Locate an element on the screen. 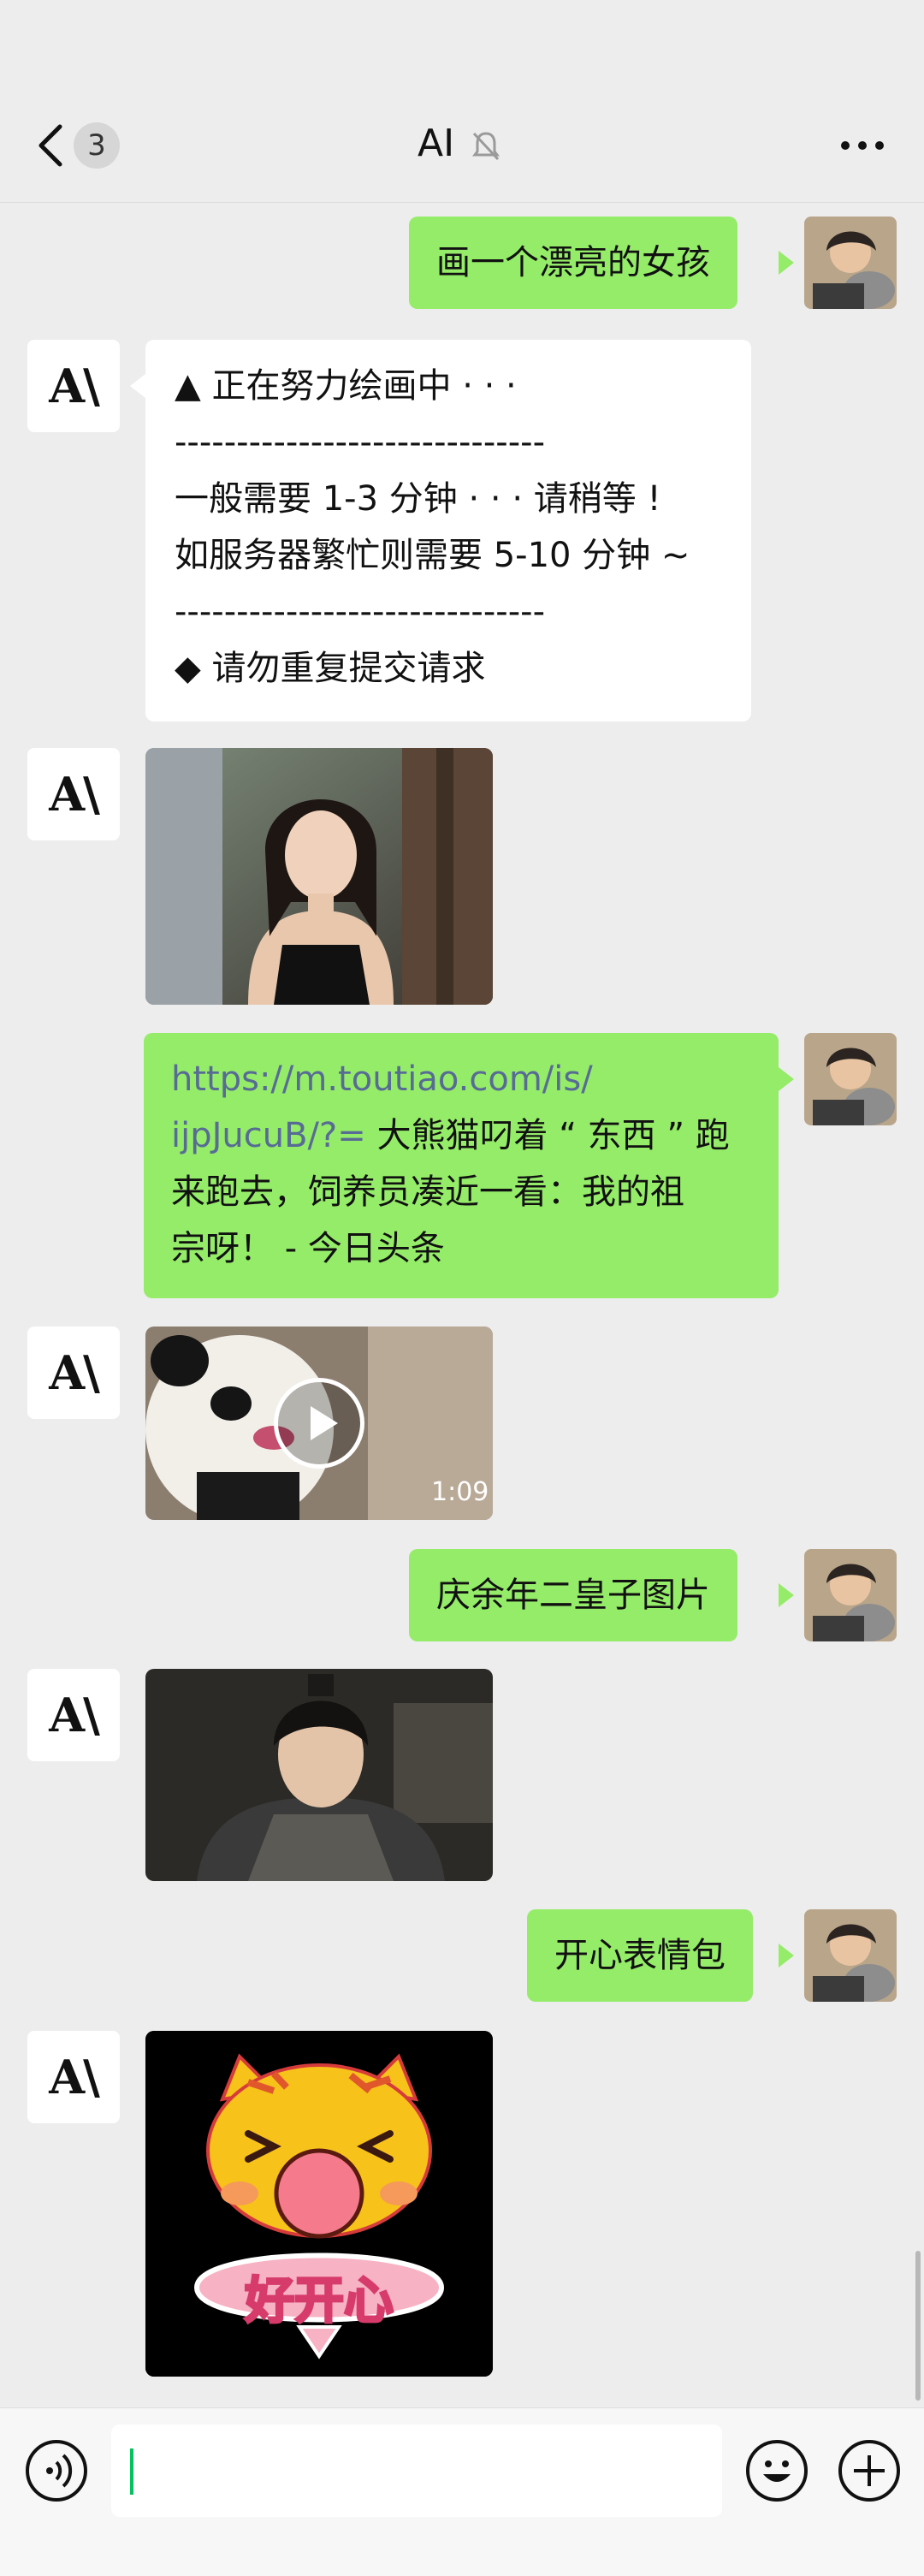 The width and height of the screenshot is (924, 2576). sticker-text: 好开心 is located at coordinates (318, 2300).